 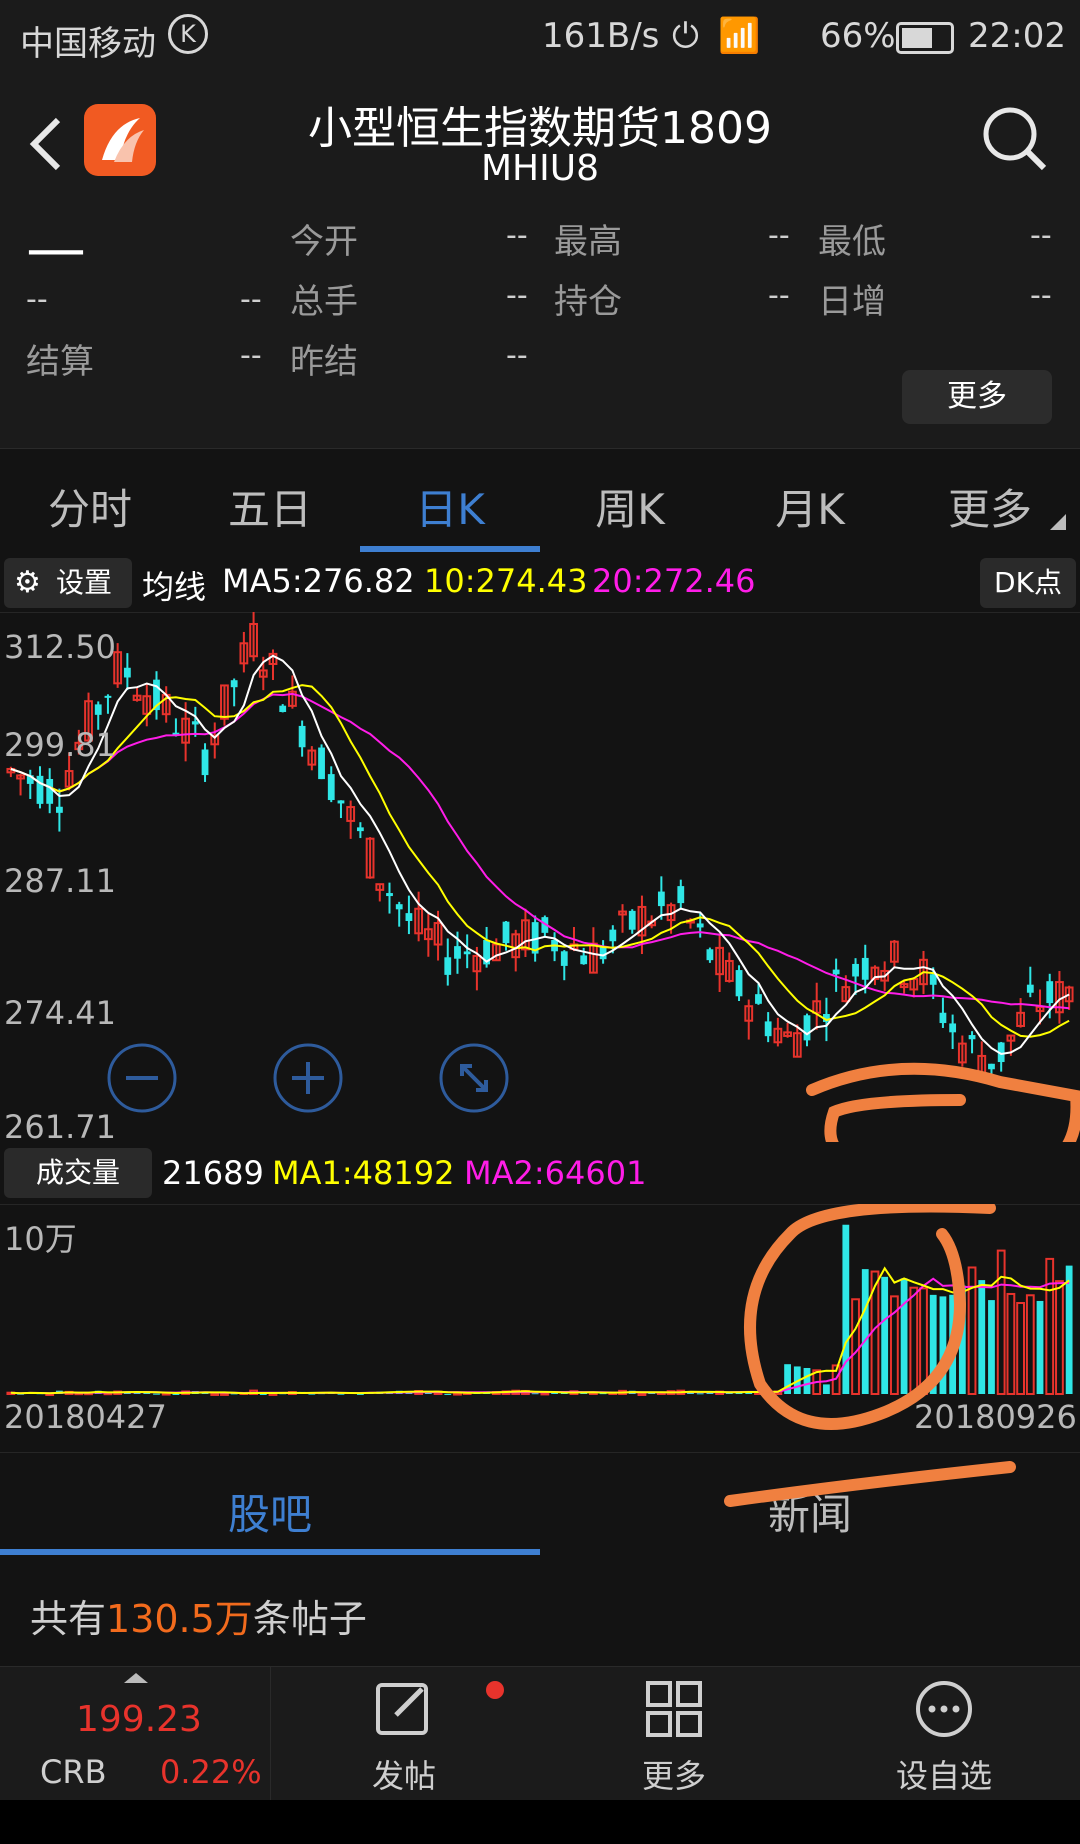 What do you see at coordinates (474, 1078) in the screenshot?
I see `fullscreen-icon` at bounding box center [474, 1078].